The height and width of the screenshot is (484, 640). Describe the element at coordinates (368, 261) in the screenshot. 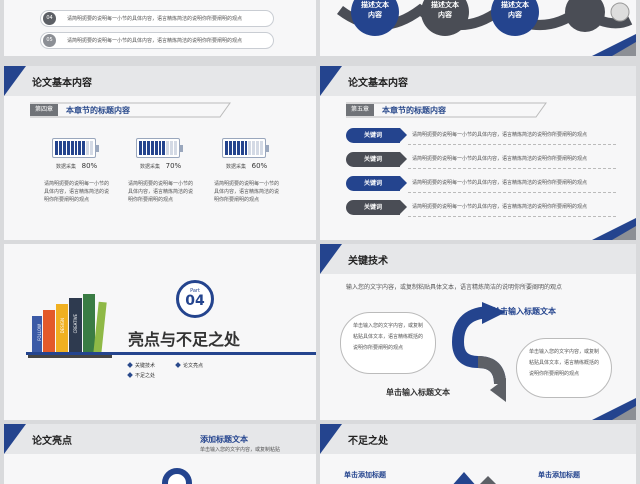

I see `slide-title: 关键技术` at that location.